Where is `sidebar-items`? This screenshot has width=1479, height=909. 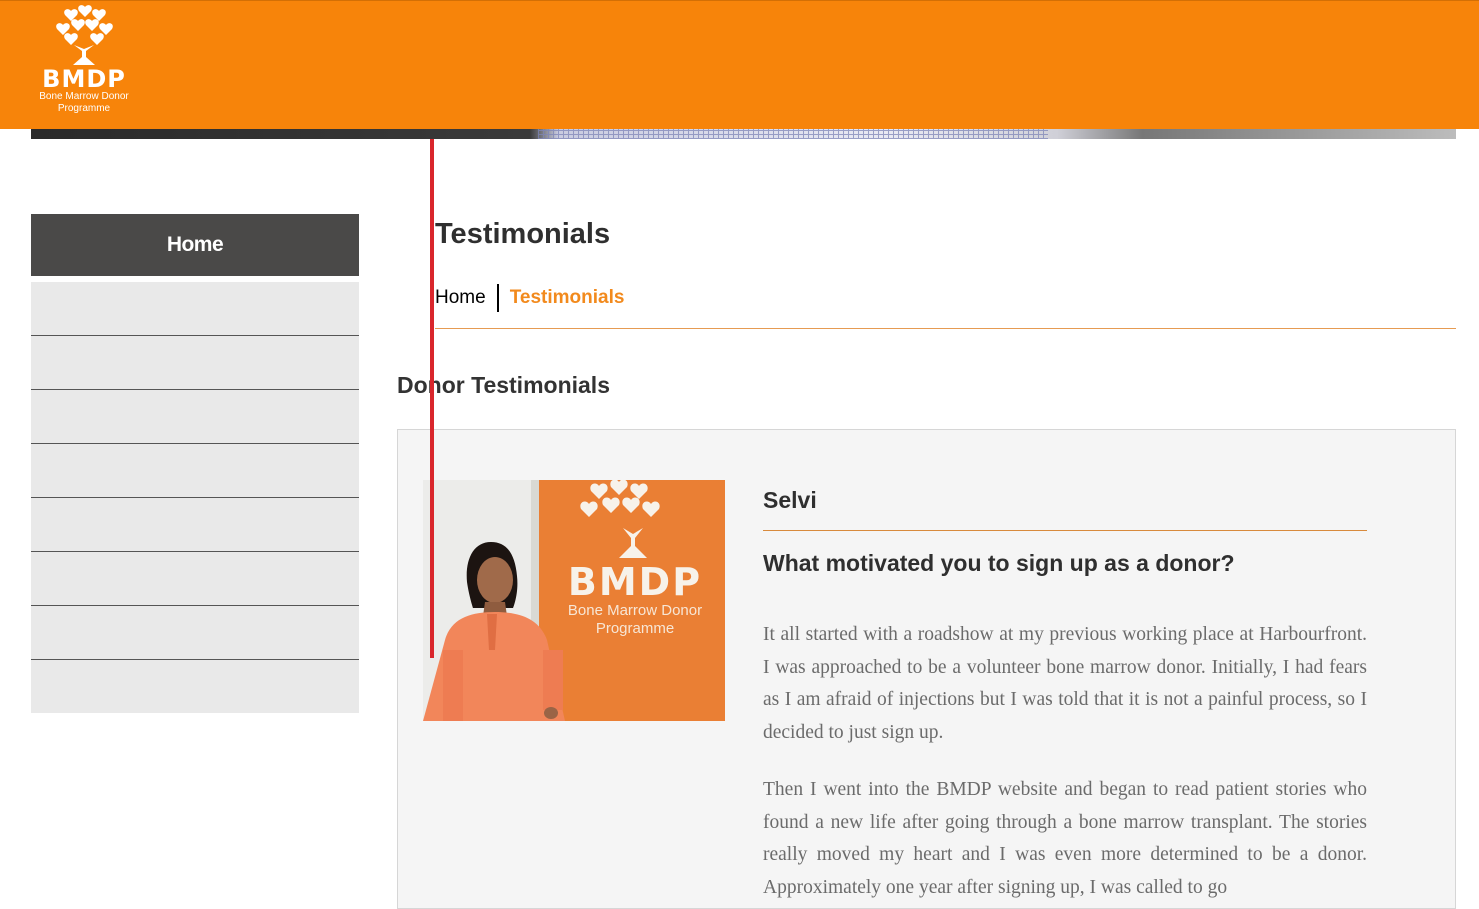 sidebar-items is located at coordinates (195, 497).